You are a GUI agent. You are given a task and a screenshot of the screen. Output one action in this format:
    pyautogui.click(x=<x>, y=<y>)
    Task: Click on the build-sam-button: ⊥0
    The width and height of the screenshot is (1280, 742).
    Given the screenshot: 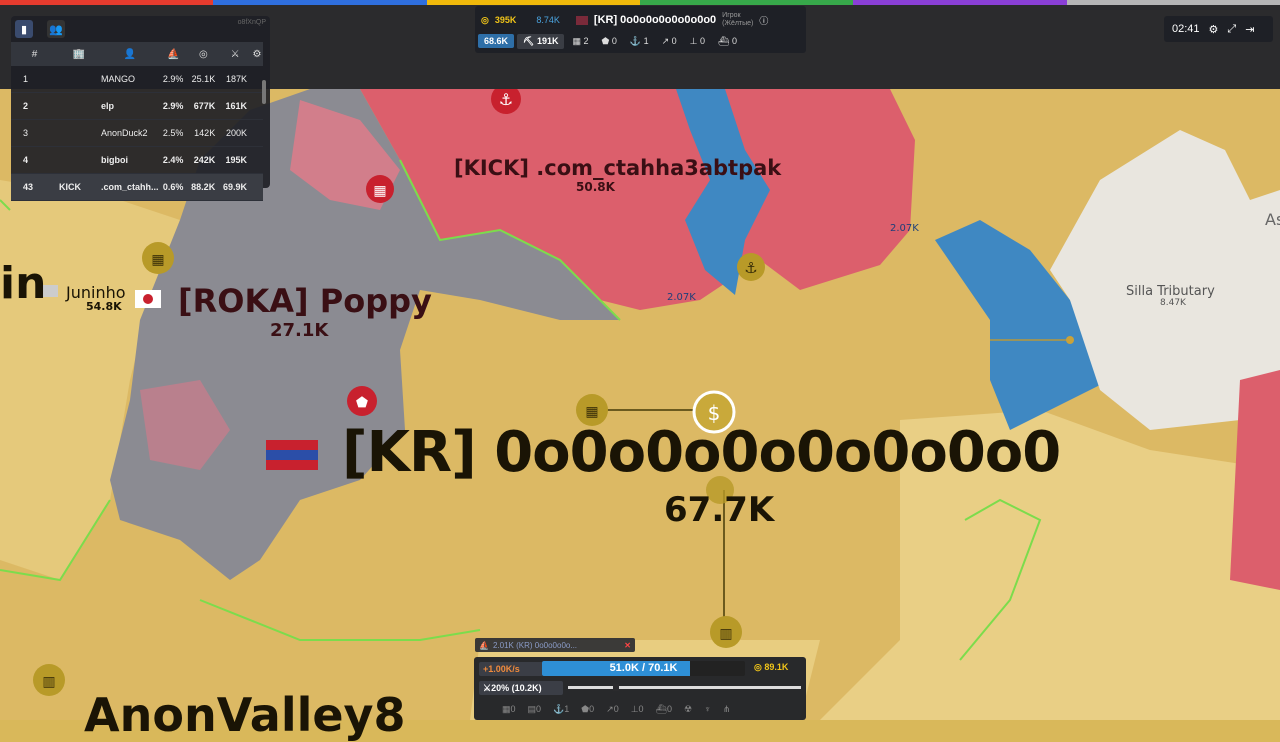 What is the action you would take?
    pyautogui.click(x=637, y=709)
    